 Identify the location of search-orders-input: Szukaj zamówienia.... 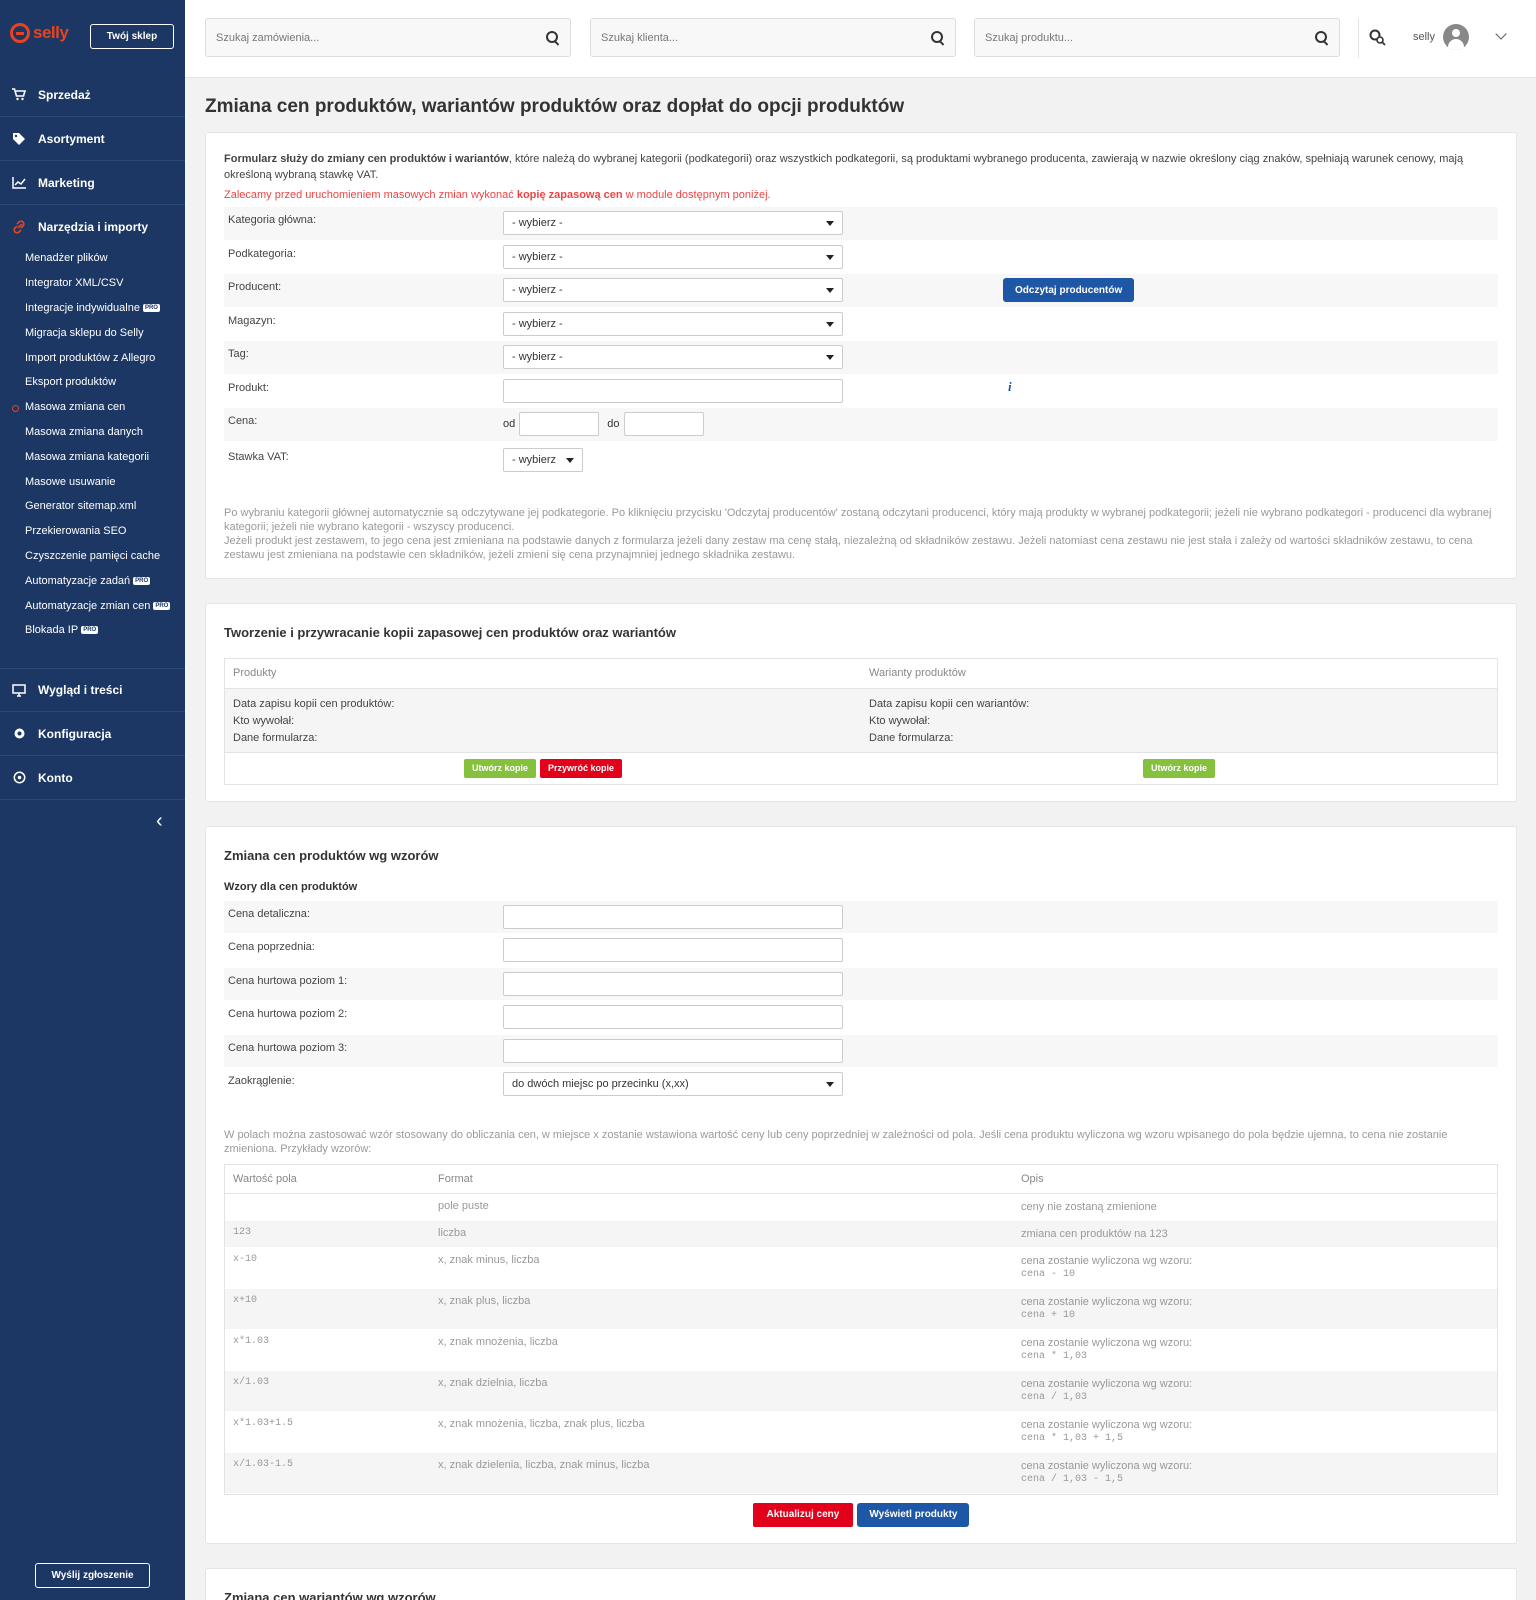
(388, 37).